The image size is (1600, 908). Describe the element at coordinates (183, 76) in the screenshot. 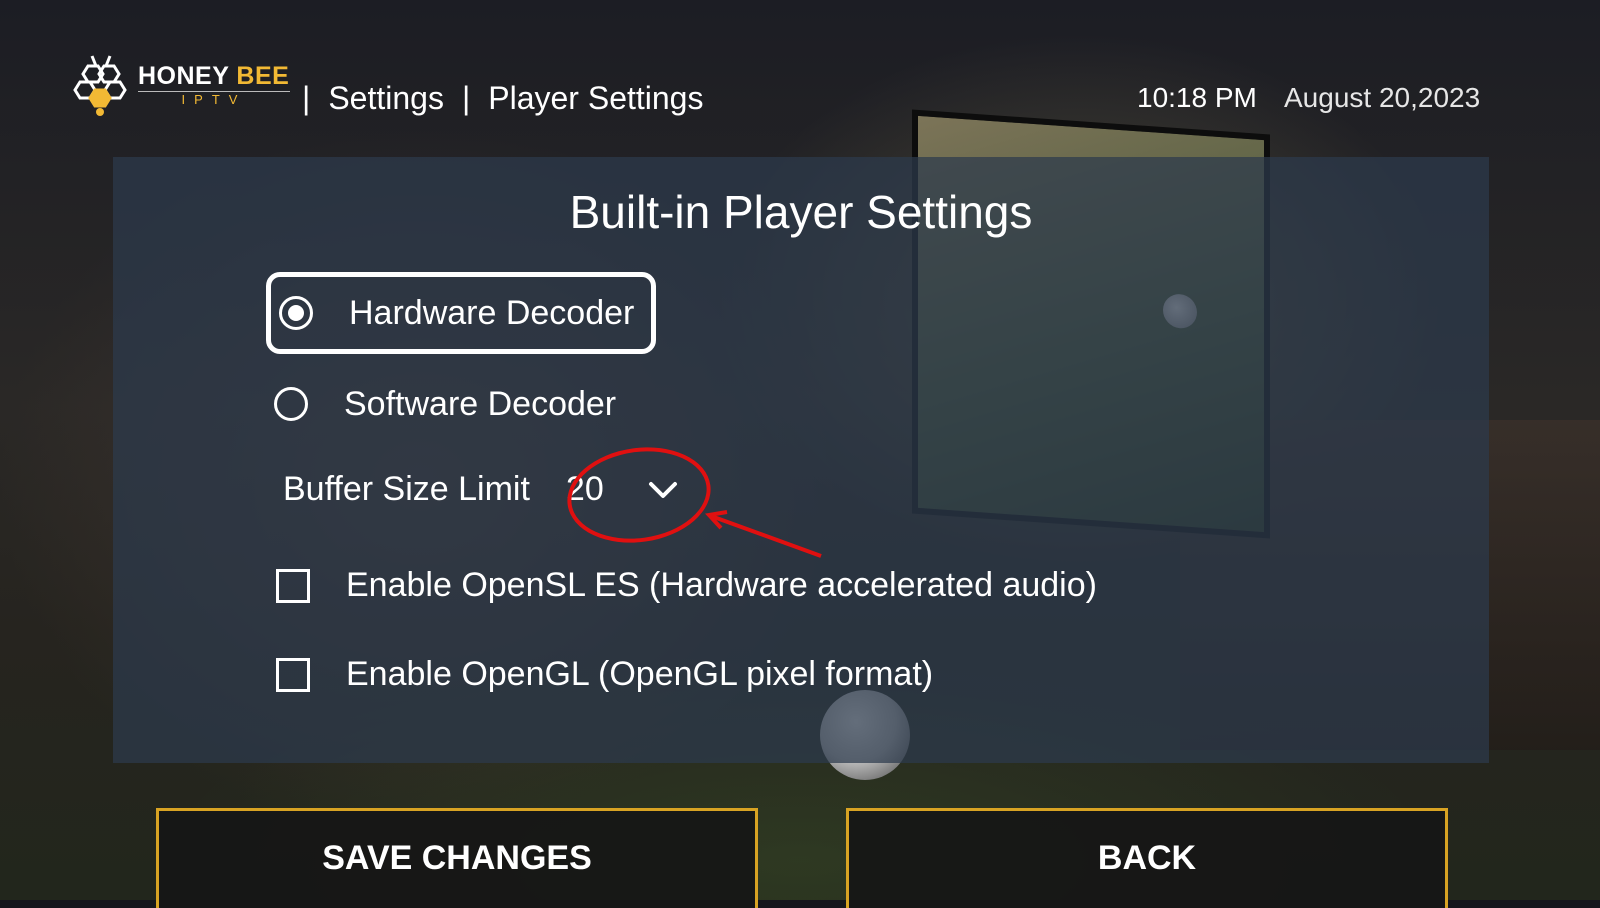

I see `logo-text-honey: HONEY` at that location.